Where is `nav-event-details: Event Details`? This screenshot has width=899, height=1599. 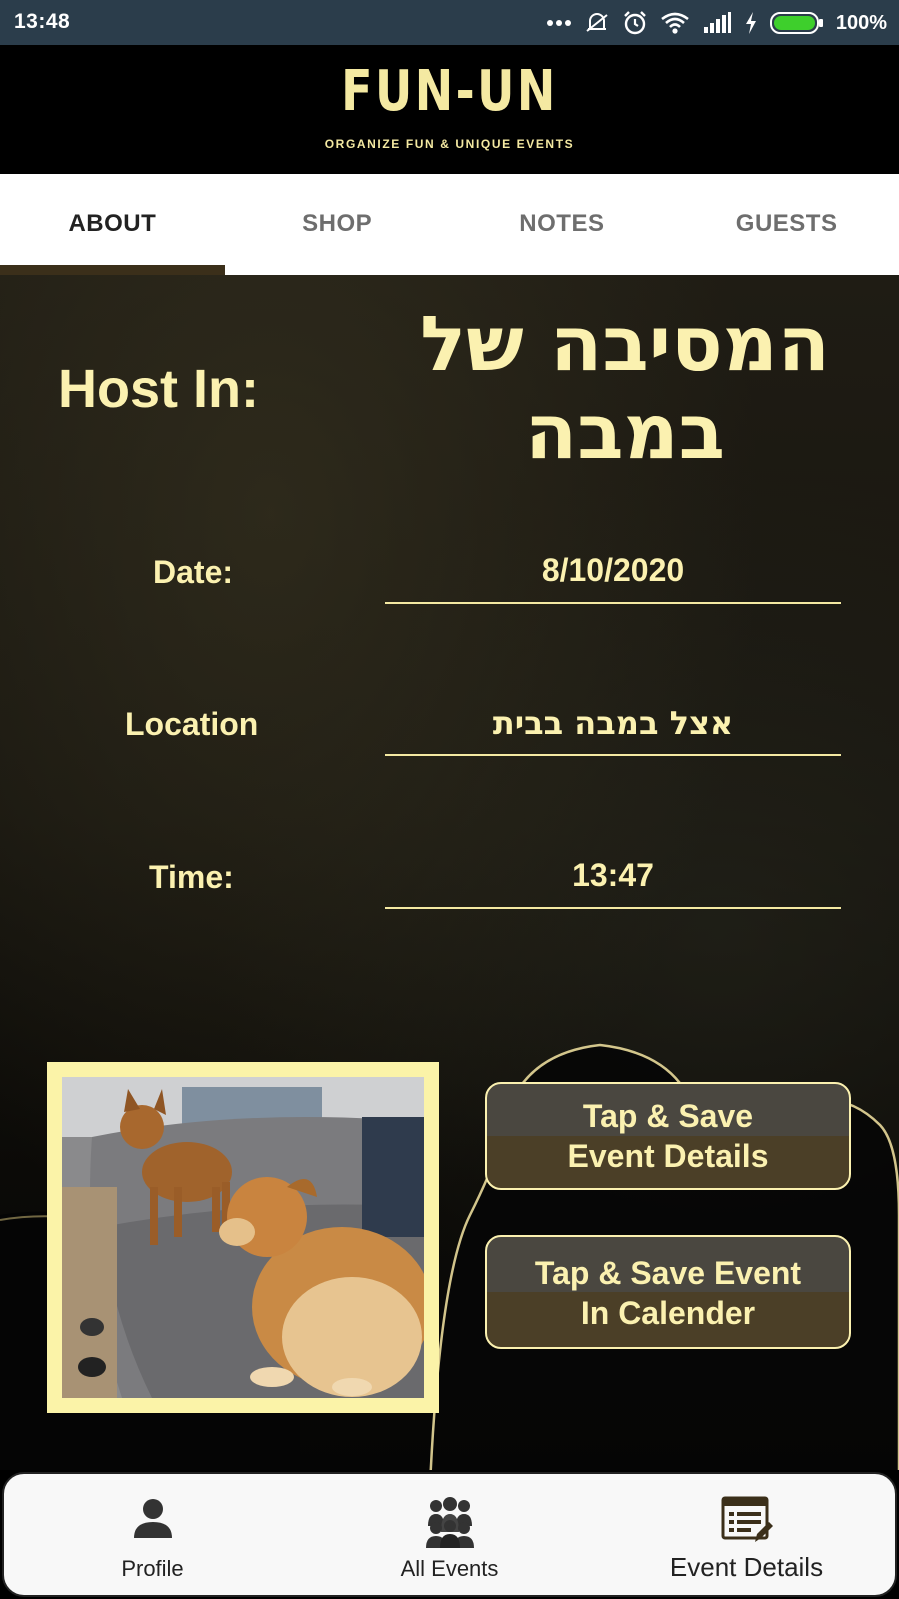
nav-event-details: Event Details is located at coordinates (746, 1534).